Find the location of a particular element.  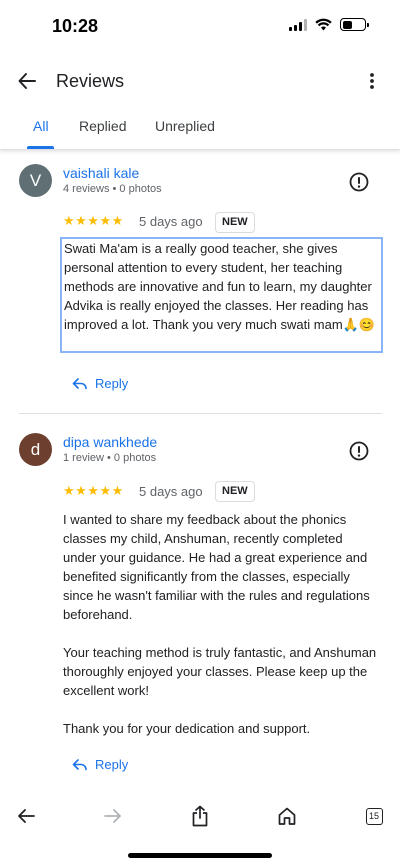

share-button is located at coordinates (200, 816).